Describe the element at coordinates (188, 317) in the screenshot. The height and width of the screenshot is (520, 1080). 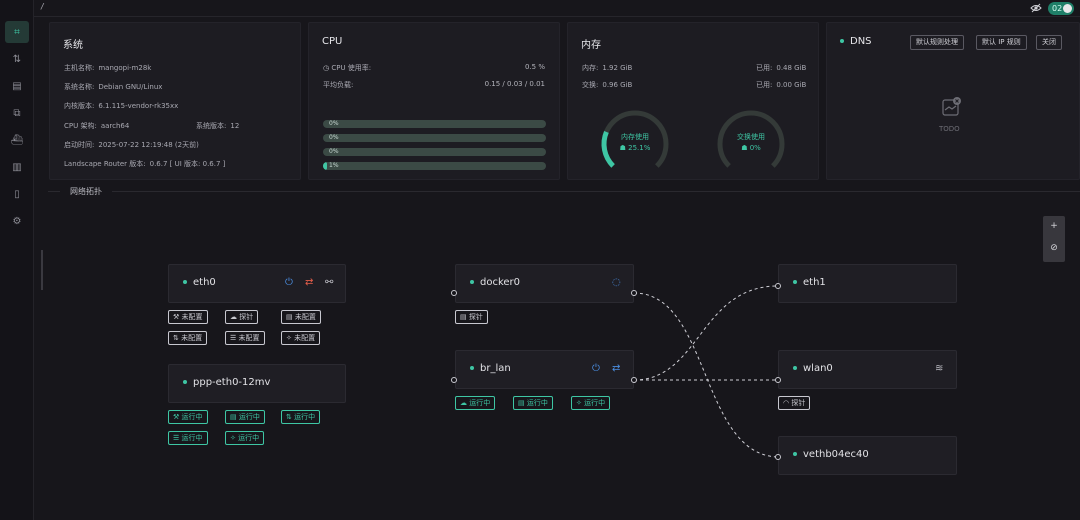
I see `eth0-status-chip: ⚒ 未配置` at that location.